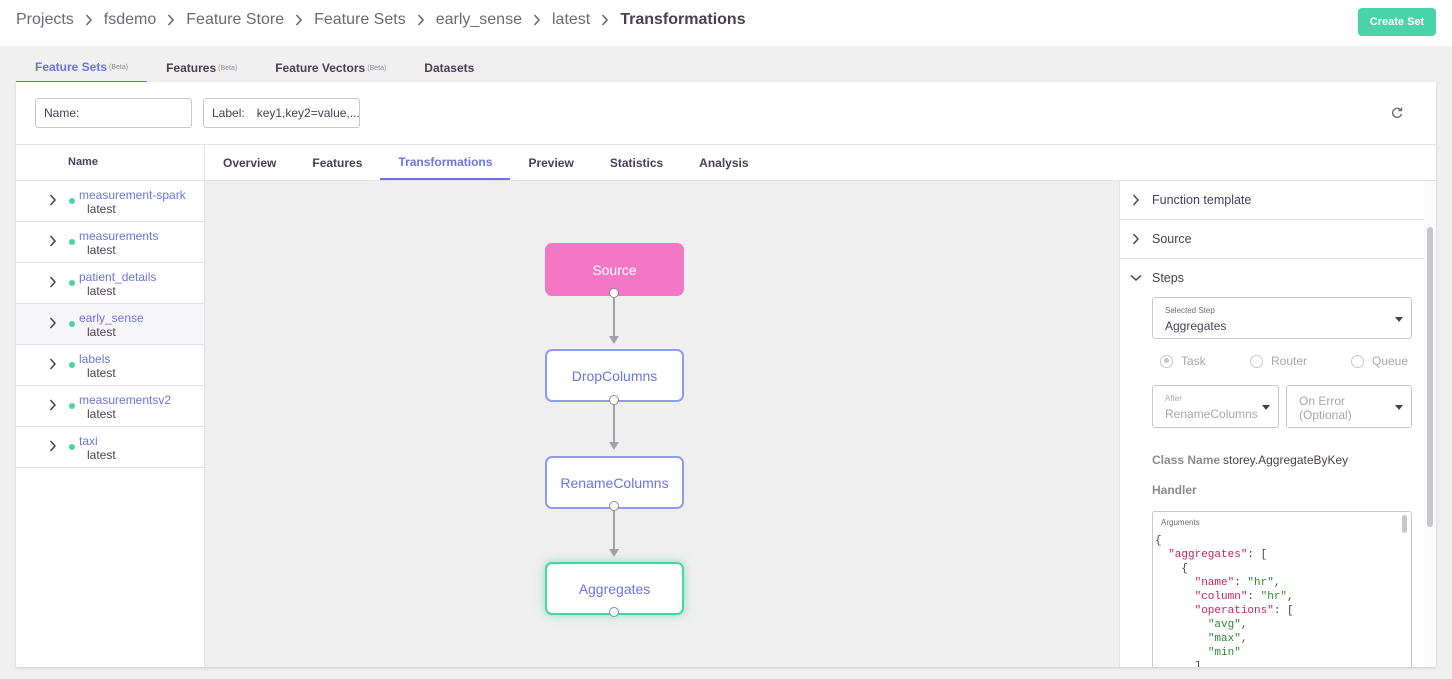  Describe the element at coordinates (550, 162) in the screenshot. I see `tab-preview: Preview` at that location.